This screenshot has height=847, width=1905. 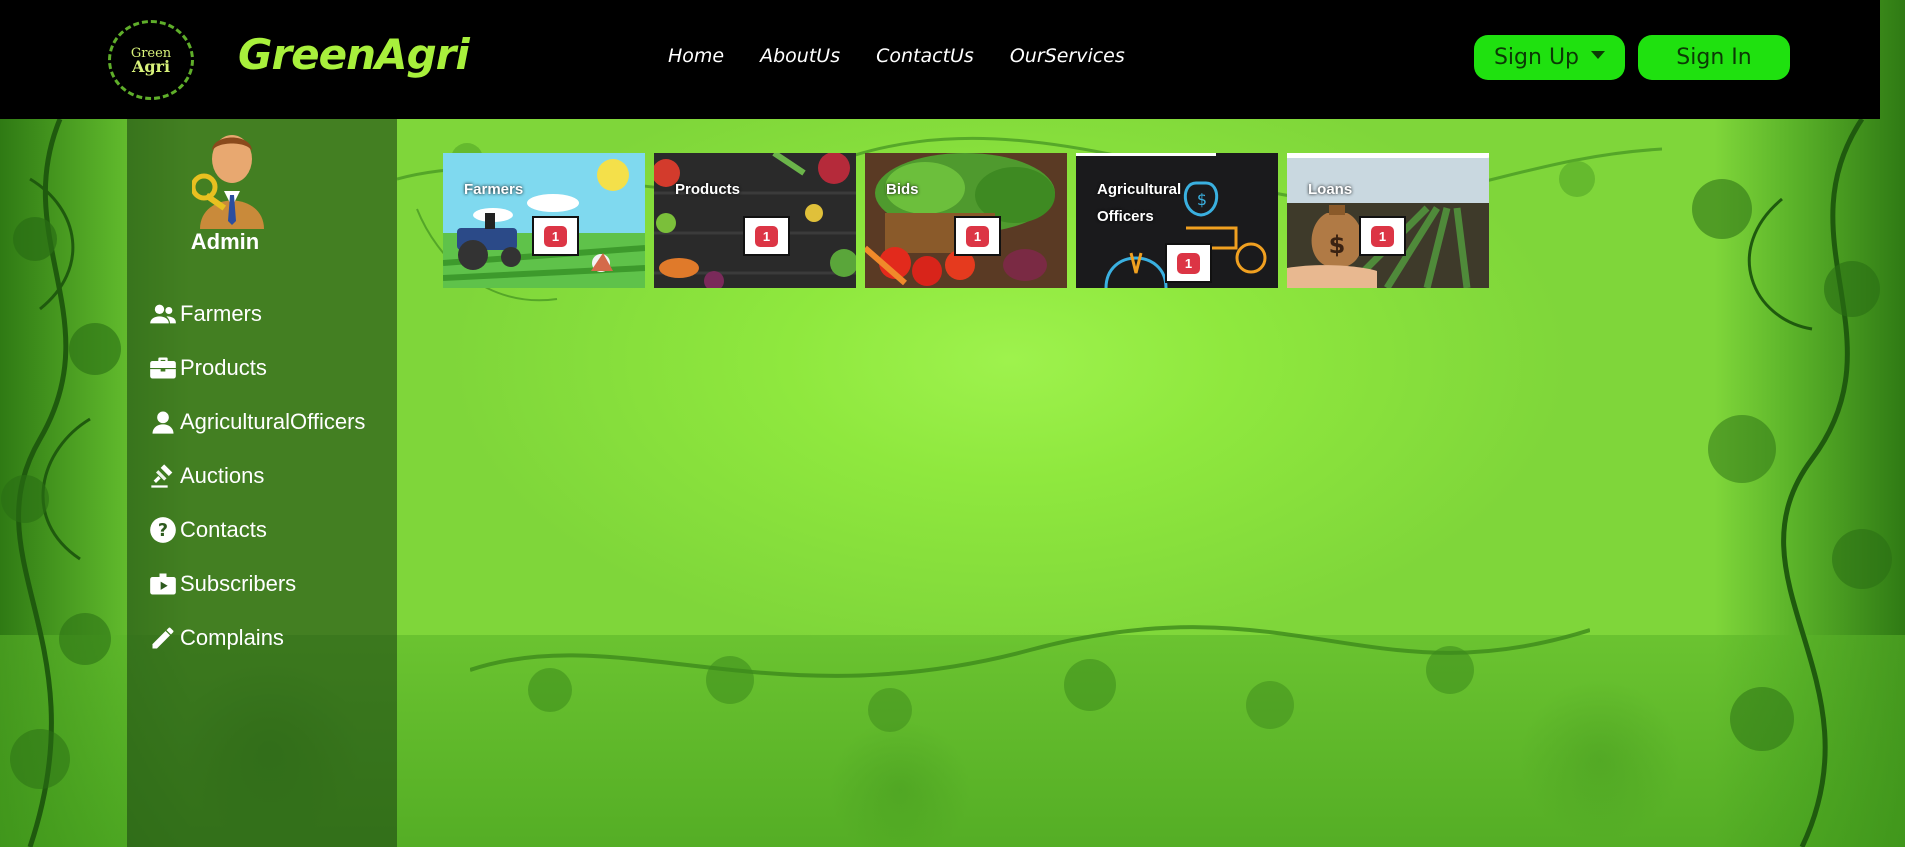 I want to click on sidebar-item-farmers: Farmers, so click(x=257, y=314).